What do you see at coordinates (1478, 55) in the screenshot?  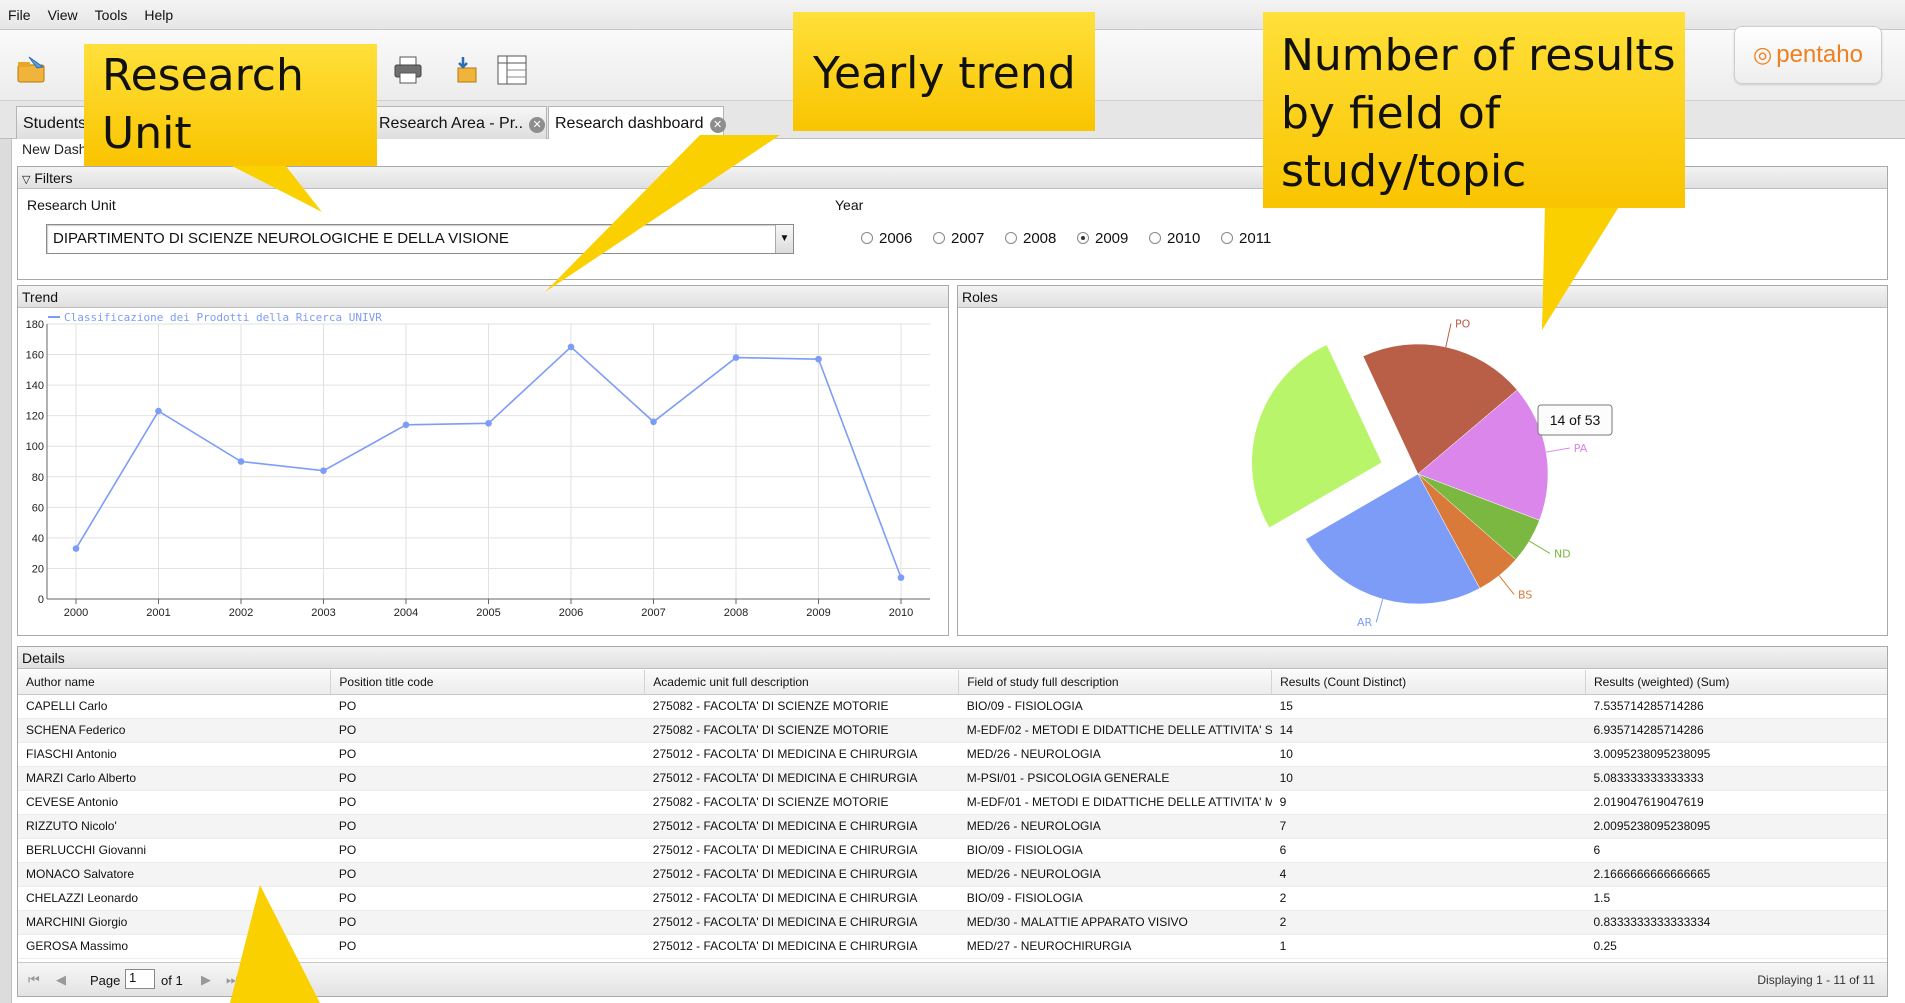 I see `callout-line: Number of results` at bounding box center [1478, 55].